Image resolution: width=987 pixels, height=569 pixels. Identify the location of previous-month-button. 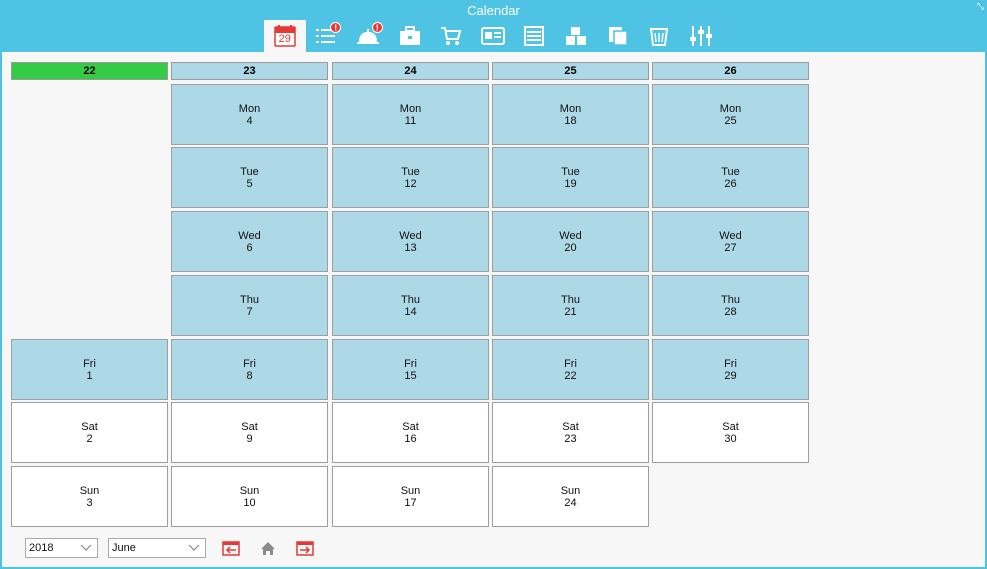
(231, 548).